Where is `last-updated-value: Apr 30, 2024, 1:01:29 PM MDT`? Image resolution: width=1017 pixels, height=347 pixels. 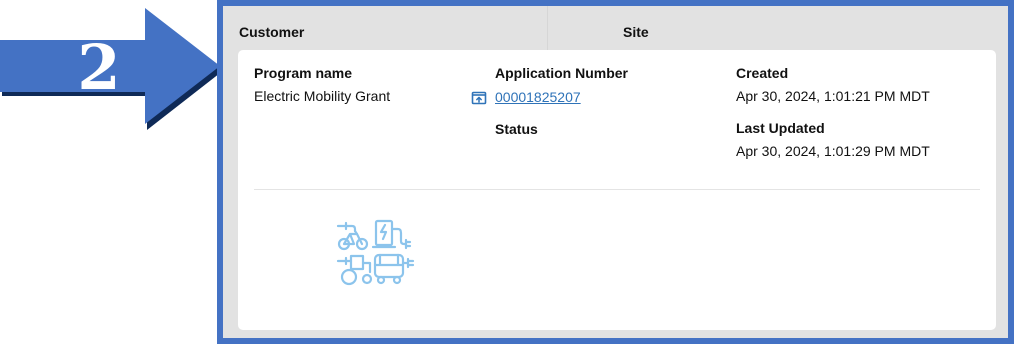
last-updated-value: Apr 30, 2024, 1:01:29 PM MDT is located at coordinates (833, 151).